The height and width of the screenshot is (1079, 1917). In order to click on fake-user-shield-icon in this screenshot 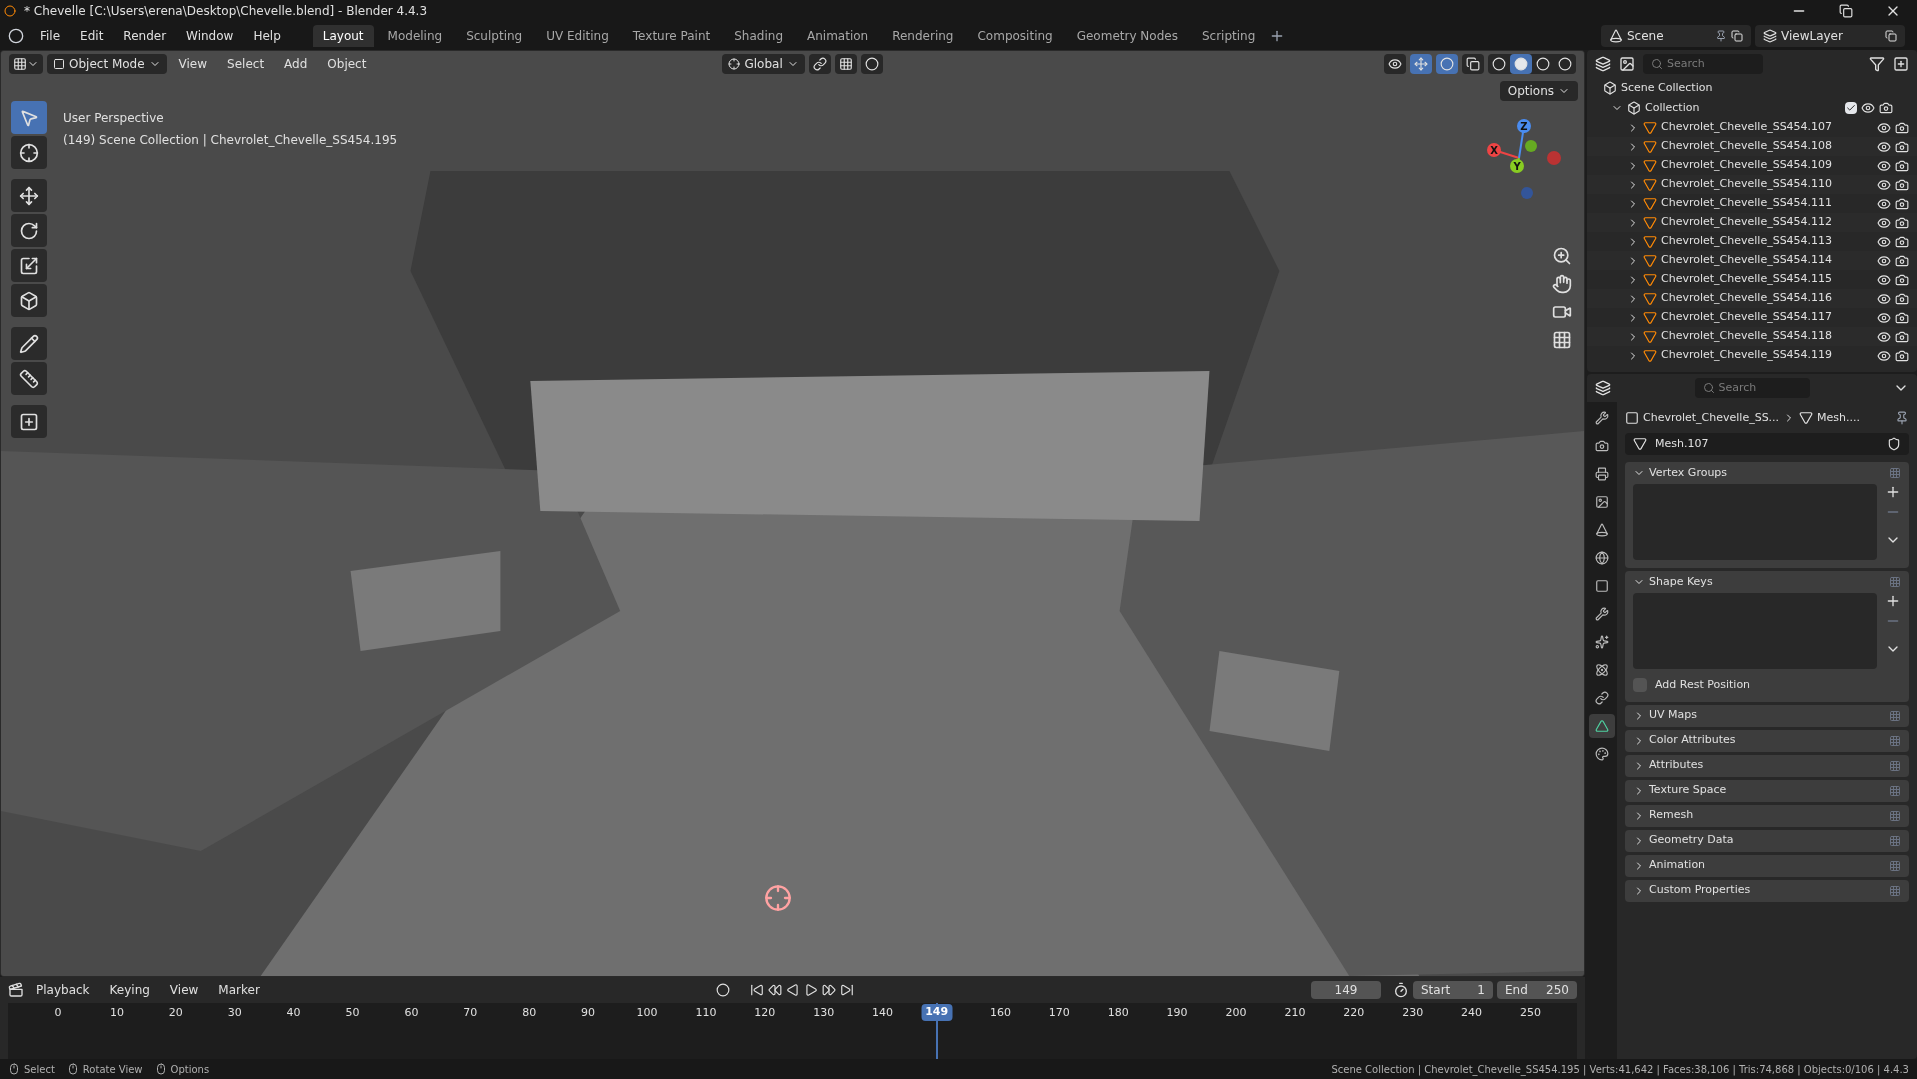, I will do `click(1894, 444)`.